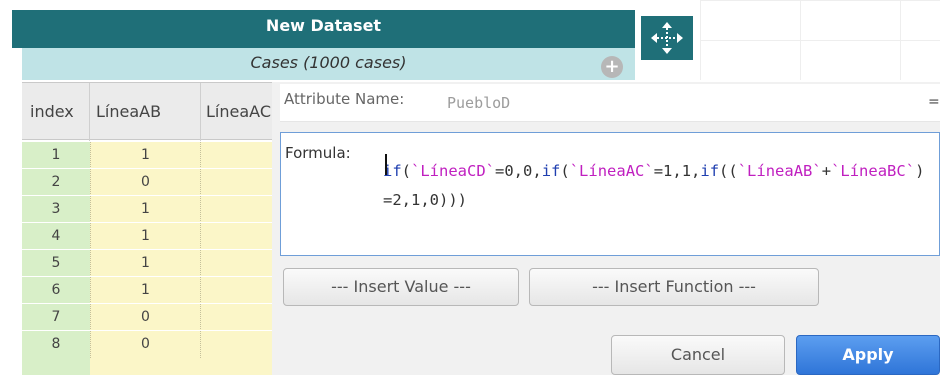 Image resolution: width=940 pixels, height=375 pixels. I want to click on table-row-partial, so click(152, 366).